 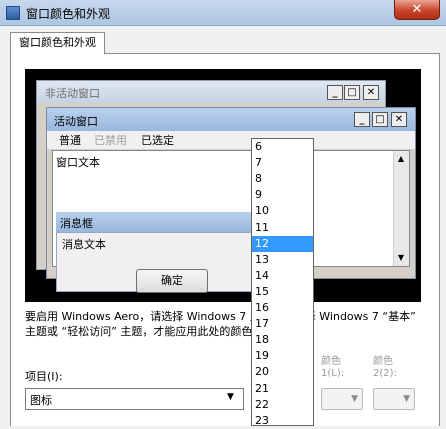 I want to click on menu-item-selected: 已选定, so click(x=157, y=140).